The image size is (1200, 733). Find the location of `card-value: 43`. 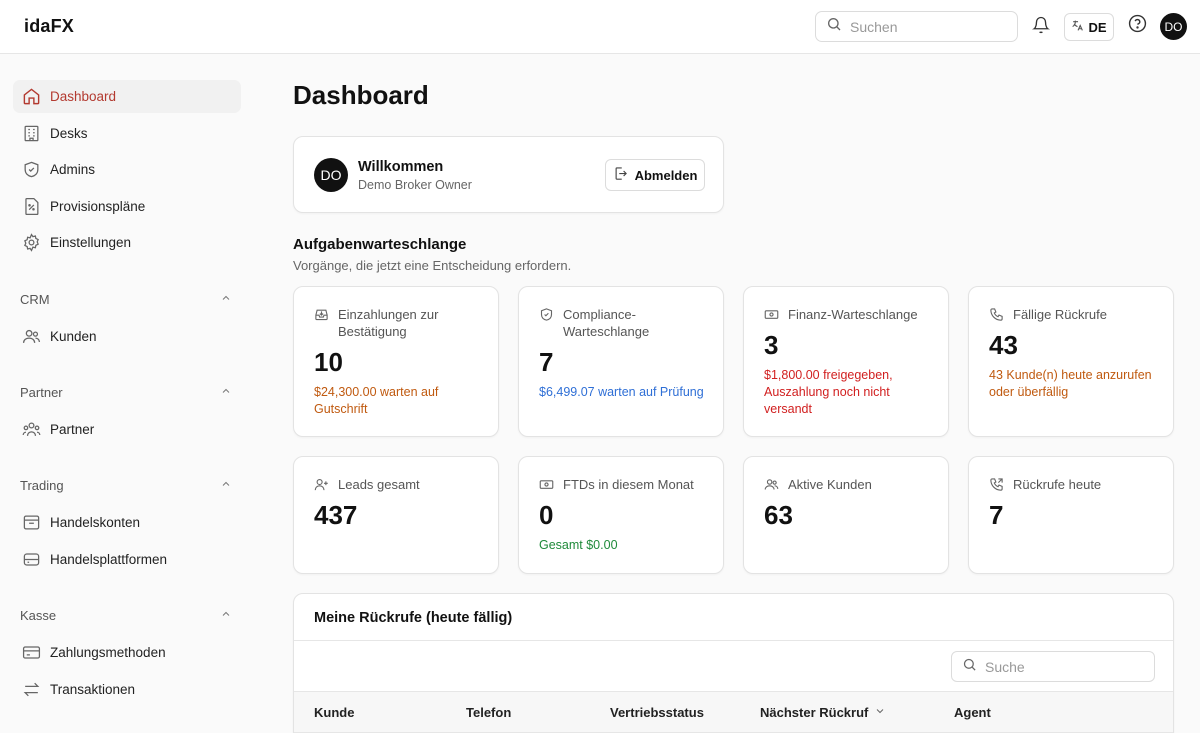

card-value: 43 is located at coordinates (1003, 345).